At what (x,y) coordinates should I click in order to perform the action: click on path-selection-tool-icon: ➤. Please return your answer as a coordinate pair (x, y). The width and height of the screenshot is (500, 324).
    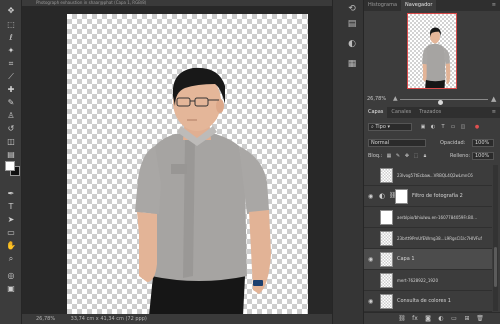
    Looking at the image, I should click on (11, 219).